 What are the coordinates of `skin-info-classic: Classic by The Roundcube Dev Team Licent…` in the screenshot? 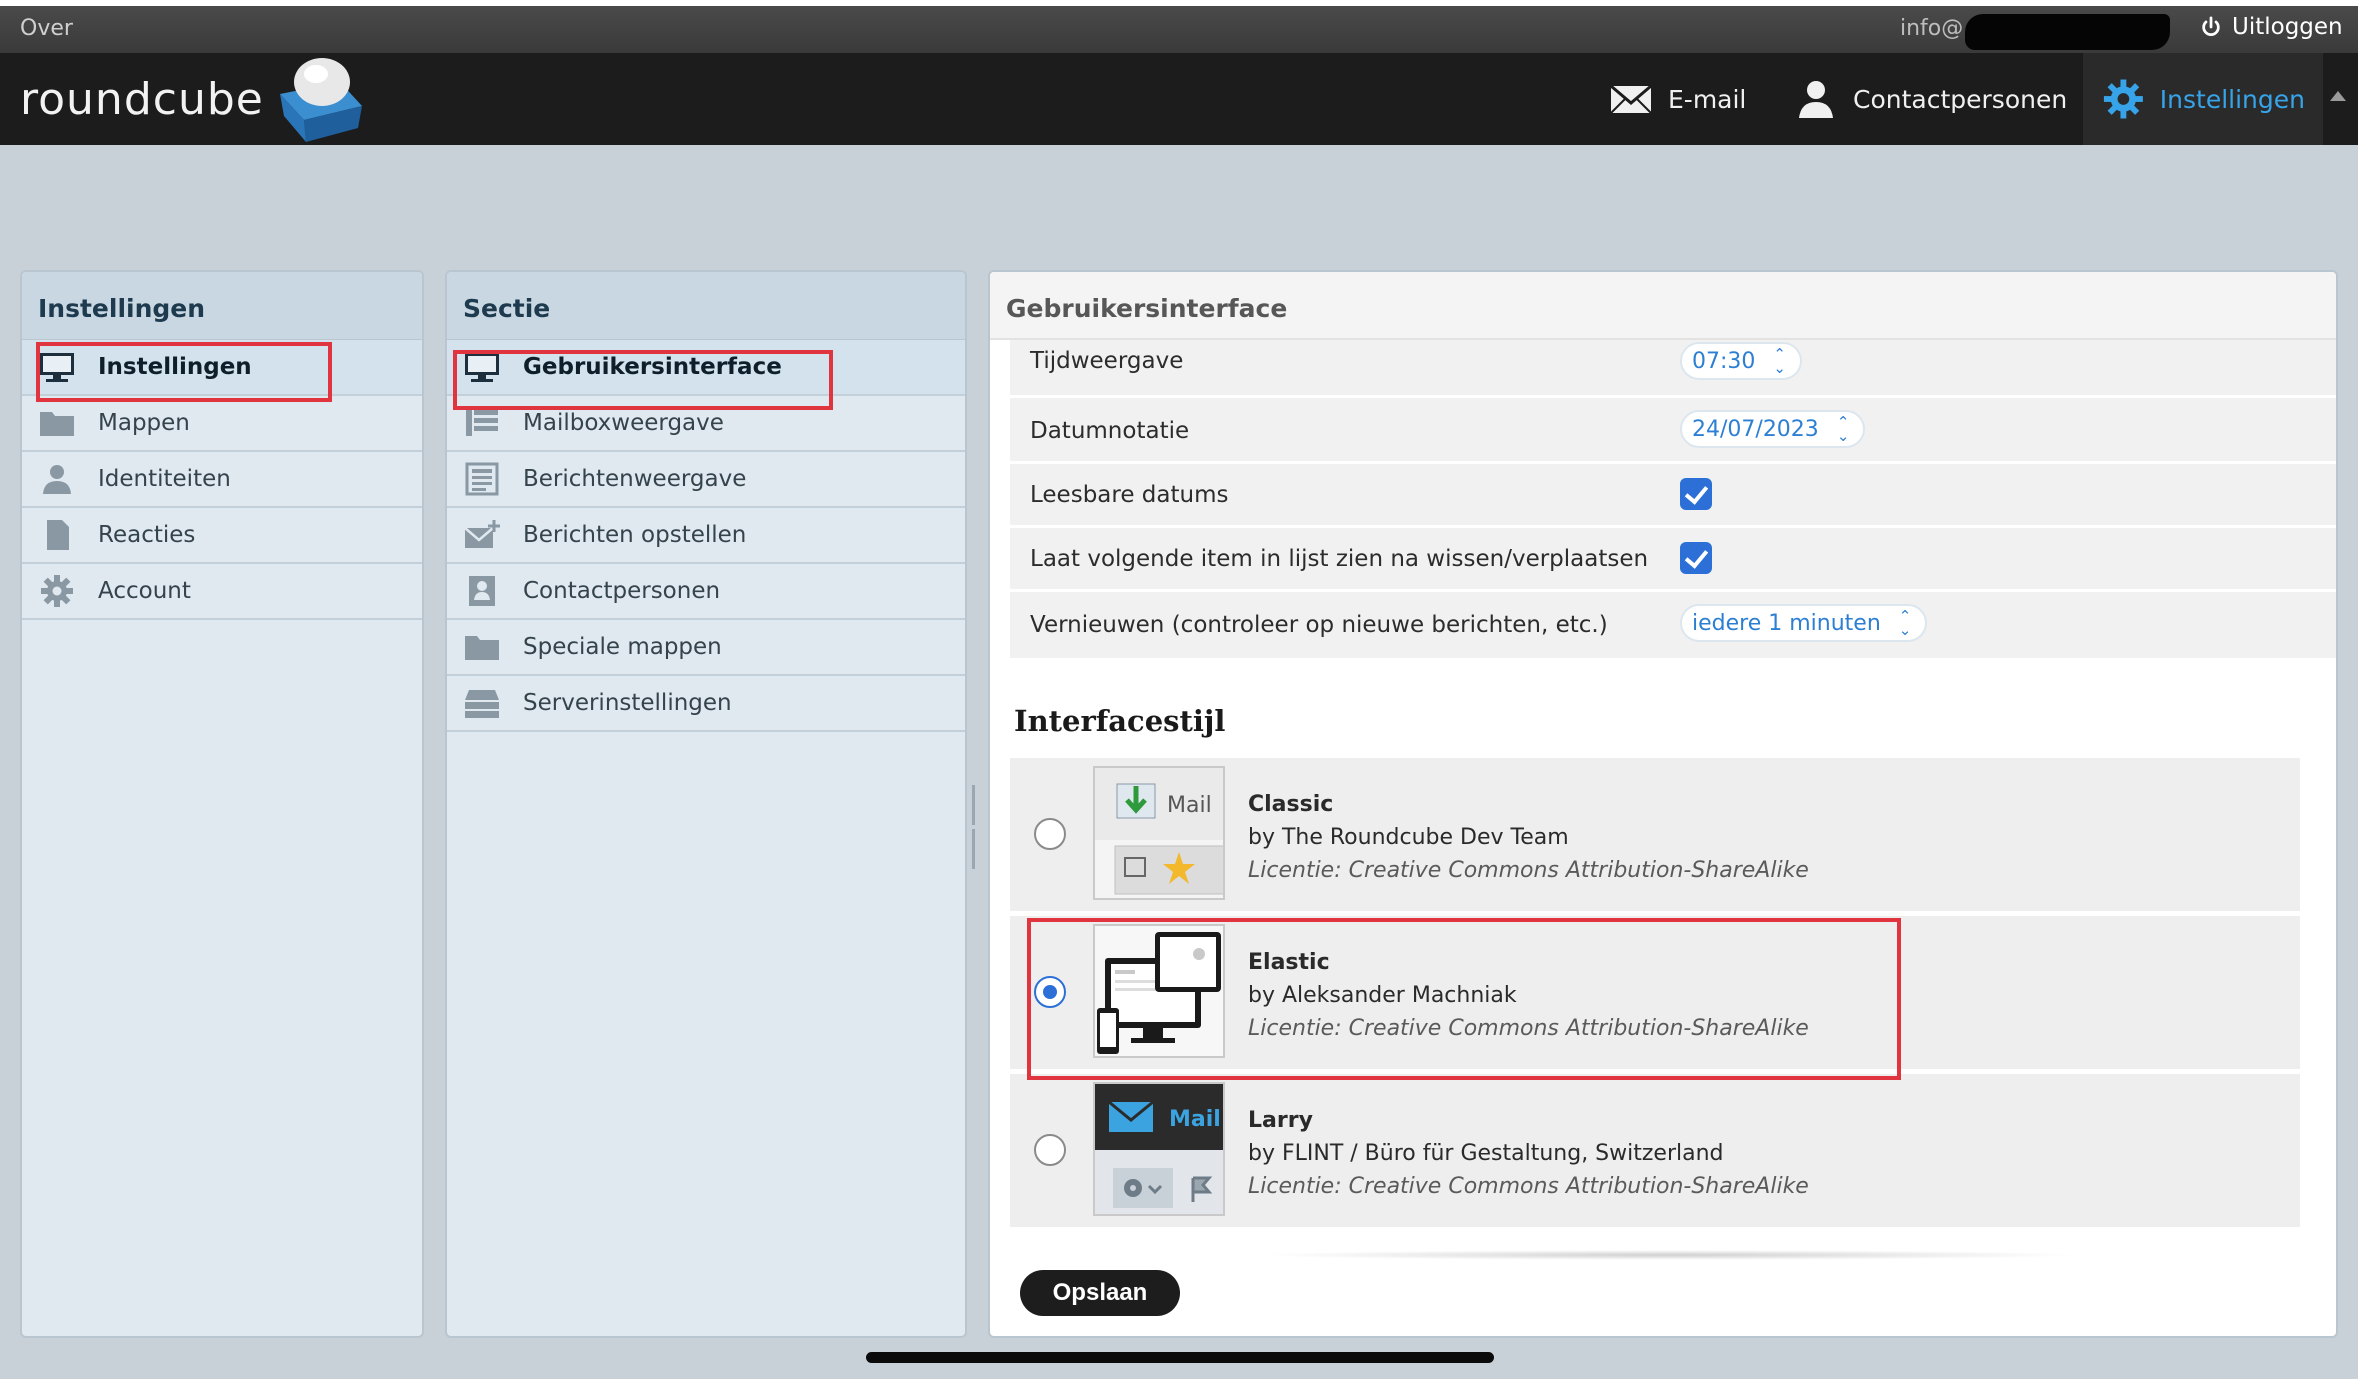 It's located at (1528, 837).